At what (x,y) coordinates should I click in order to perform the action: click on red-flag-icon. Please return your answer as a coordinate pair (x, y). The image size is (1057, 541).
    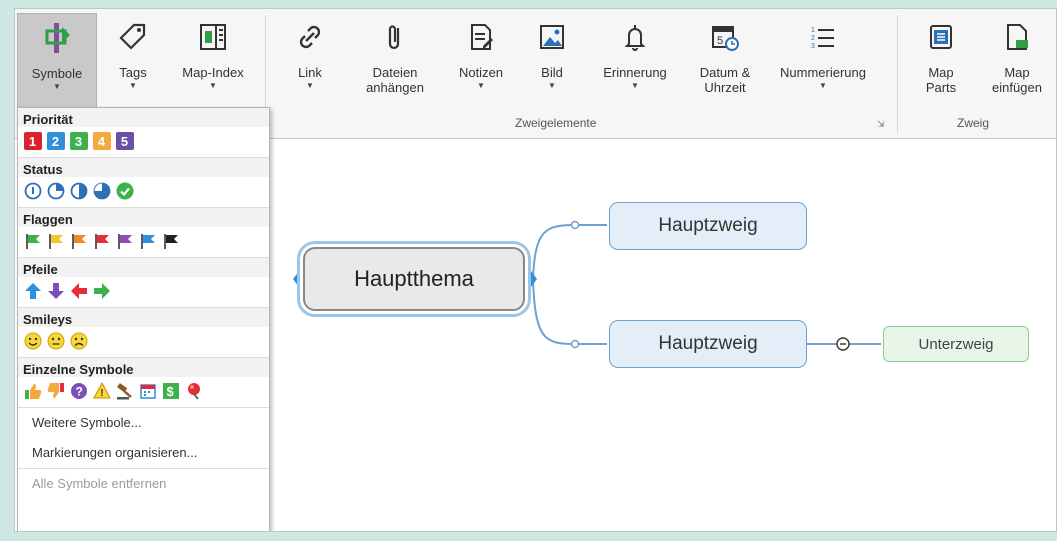
    Looking at the image, I should click on (101, 241).